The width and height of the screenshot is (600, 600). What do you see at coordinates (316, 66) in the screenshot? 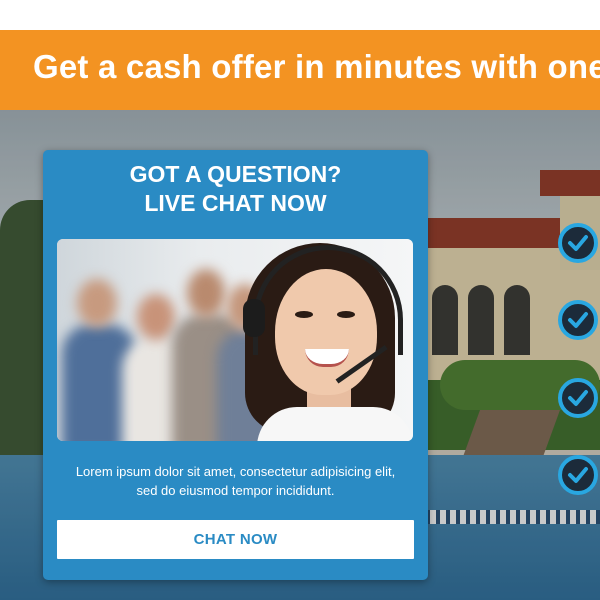
I see `banner-headline: Get a cash offer in minutes with one c` at bounding box center [316, 66].